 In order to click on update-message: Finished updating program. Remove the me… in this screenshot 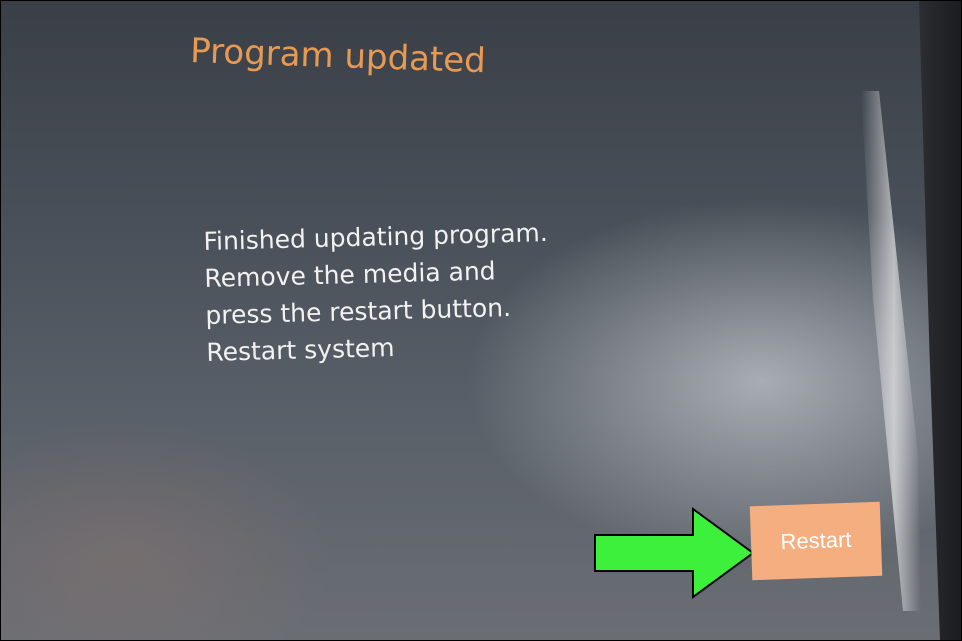, I will do `click(377, 292)`.